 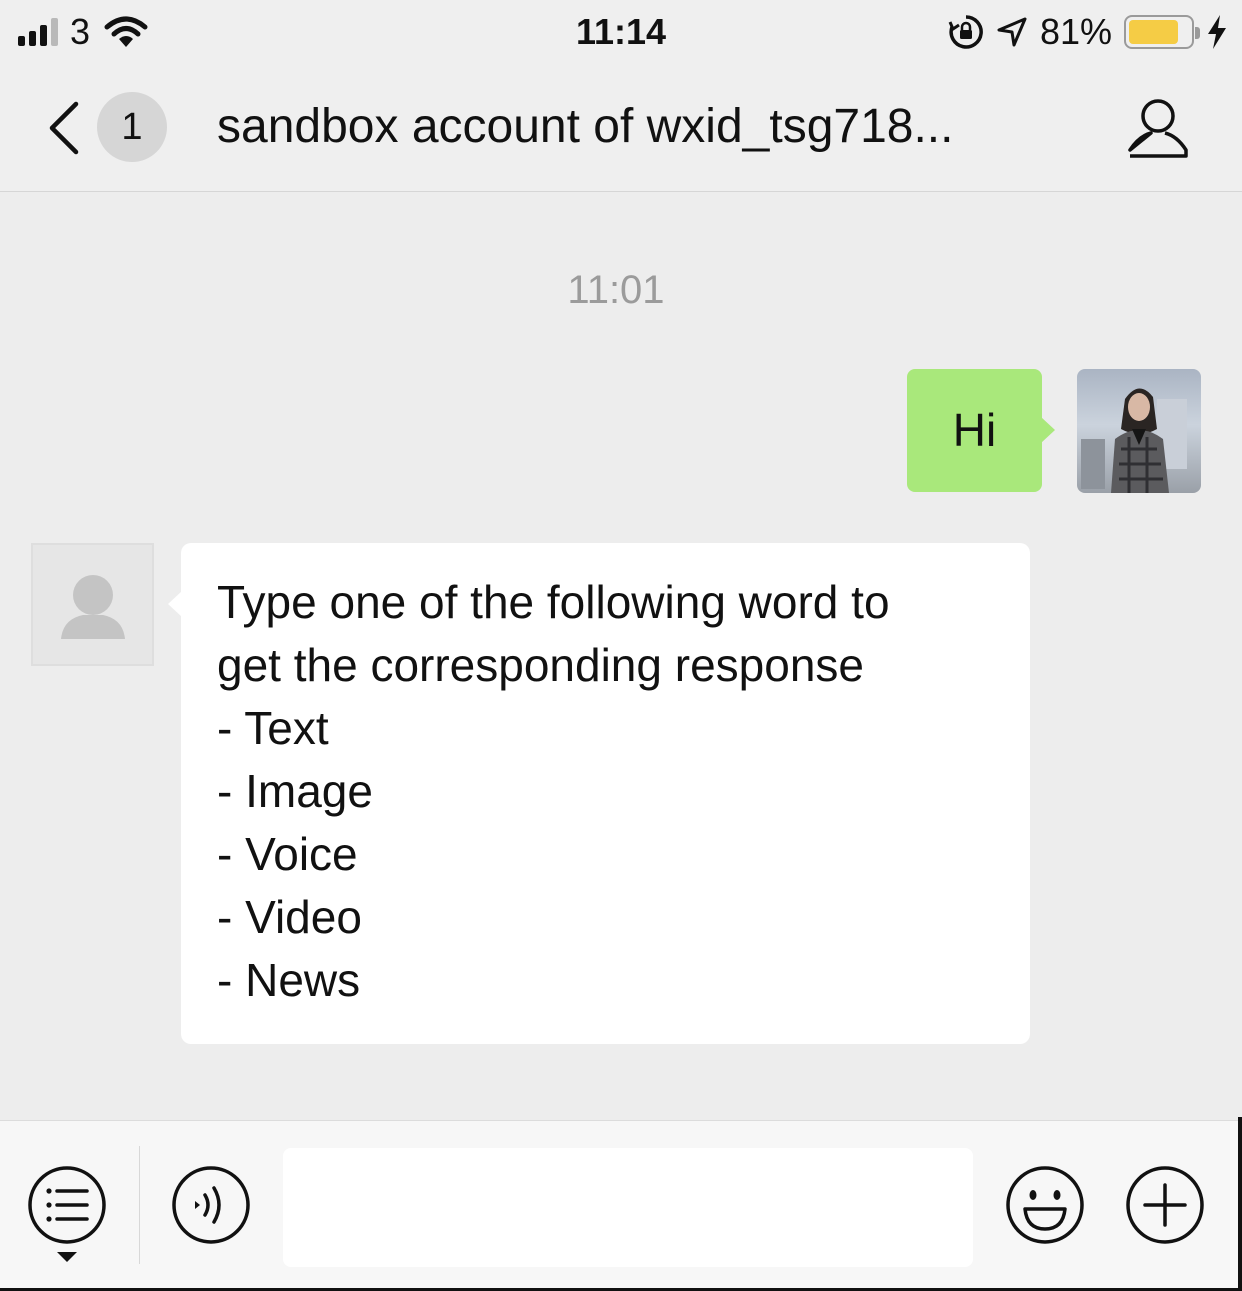 I want to click on location-arrow-icon, so click(x=1012, y=32).